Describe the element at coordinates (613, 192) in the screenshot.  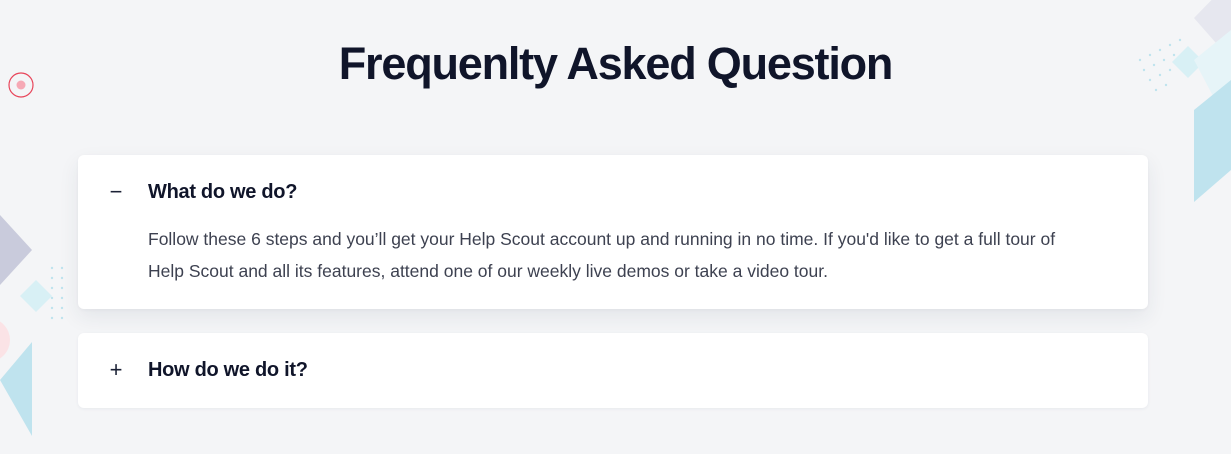
I see `faq-question-toggle: − What do we do?` at that location.